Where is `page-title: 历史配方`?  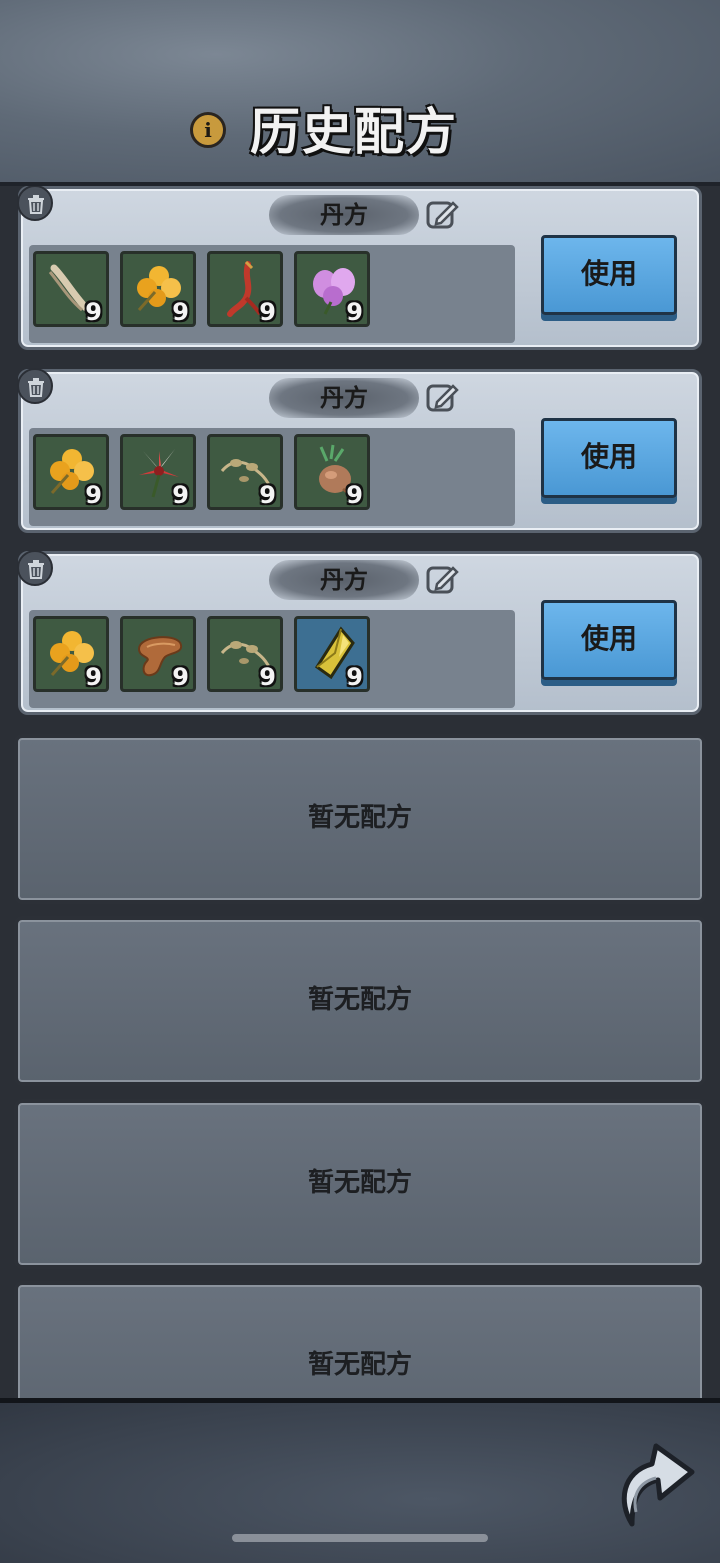 page-title: 历史配方 is located at coordinates (354, 131).